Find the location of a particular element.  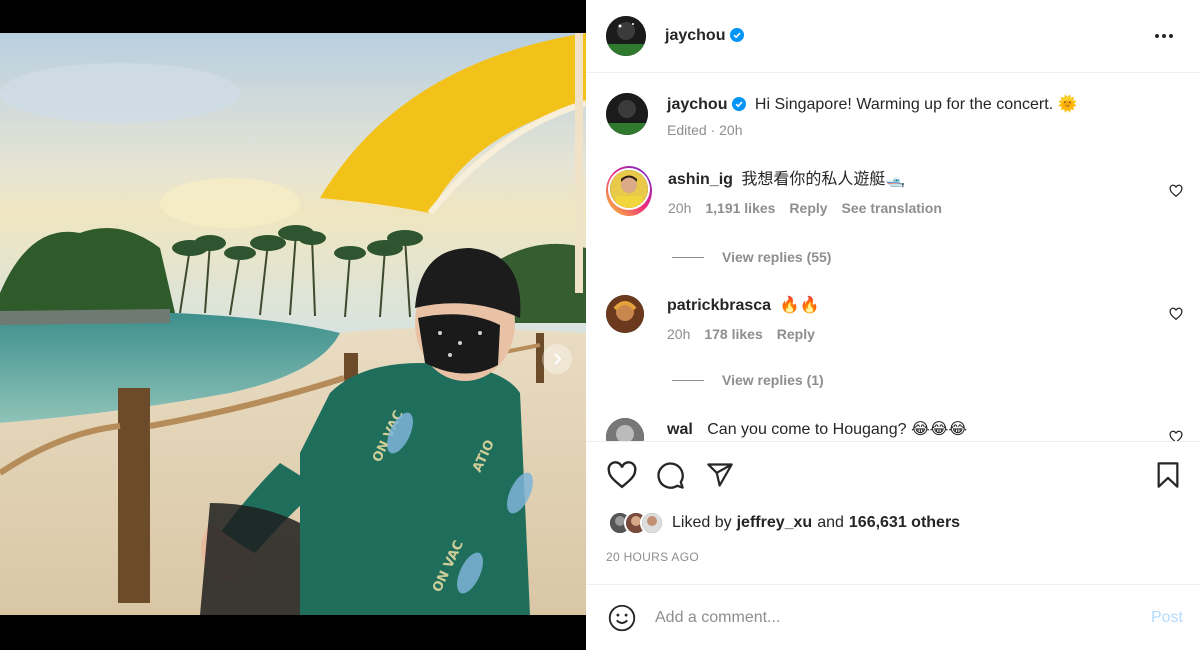

comment-icon is located at coordinates (670, 475).